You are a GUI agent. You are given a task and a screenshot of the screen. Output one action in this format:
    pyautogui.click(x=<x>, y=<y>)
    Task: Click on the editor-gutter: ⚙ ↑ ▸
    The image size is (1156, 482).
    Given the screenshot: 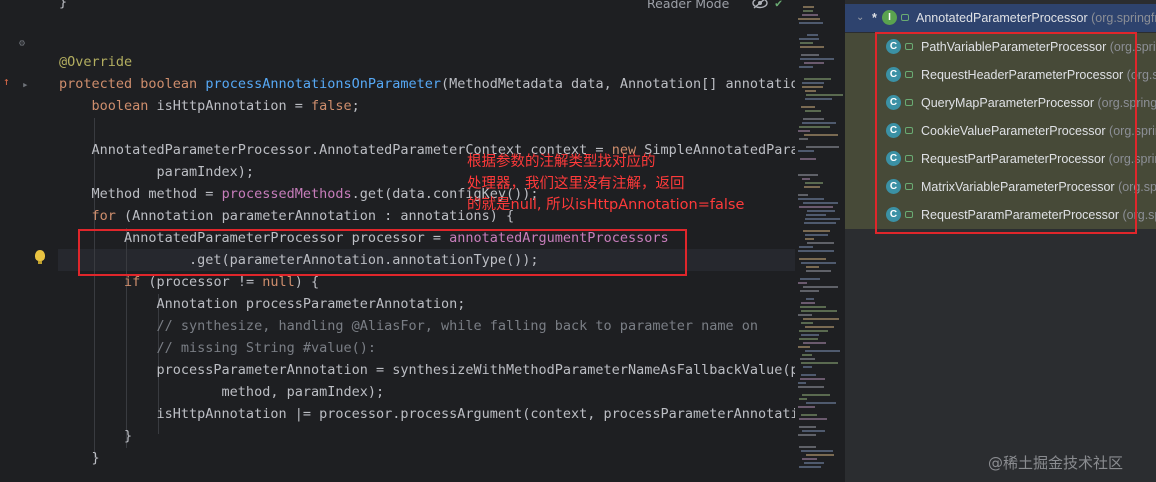 What is the action you would take?
    pyautogui.click(x=29, y=241)
    